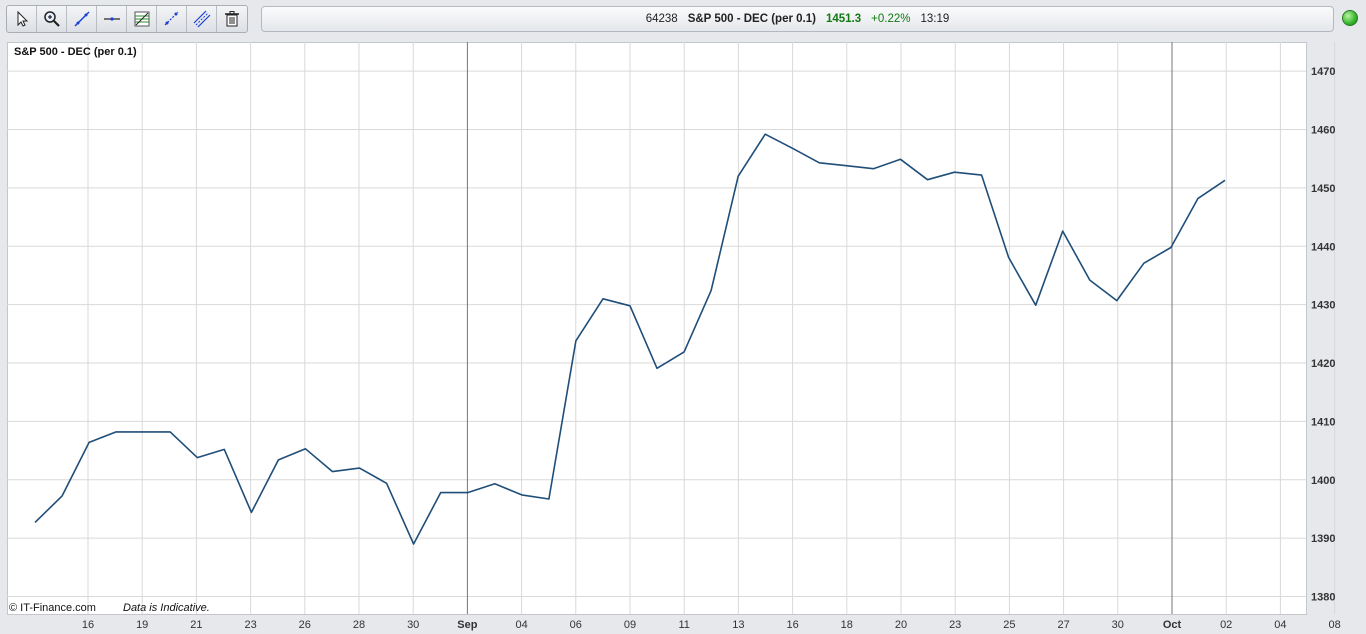  Describe the element at coordinates (1323, 131) in the screenshot. I see `y-tick-label: 1460` at that location.